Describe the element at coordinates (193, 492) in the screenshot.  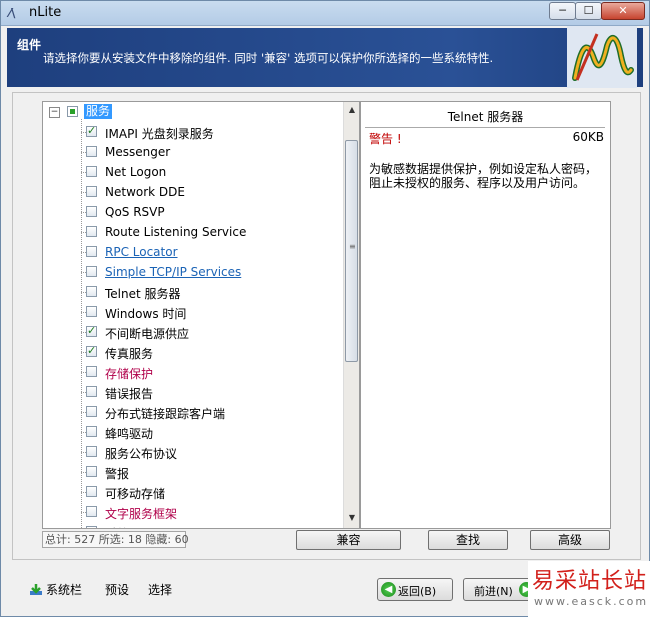
I see `tree-item: 可移动存储` at that location.